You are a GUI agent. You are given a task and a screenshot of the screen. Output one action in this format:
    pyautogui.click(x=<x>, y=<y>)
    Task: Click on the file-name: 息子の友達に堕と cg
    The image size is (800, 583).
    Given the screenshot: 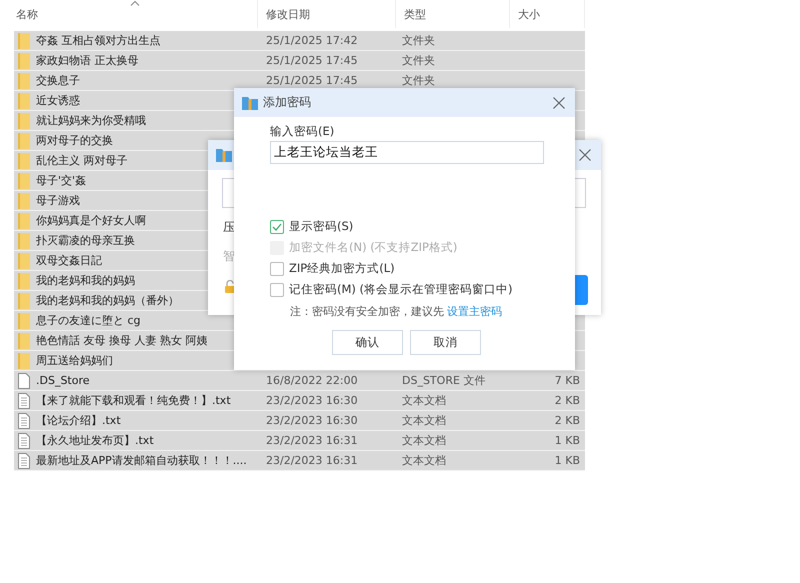 What is the action you would take?
    pyautogui.click(x=88, y=320)
    